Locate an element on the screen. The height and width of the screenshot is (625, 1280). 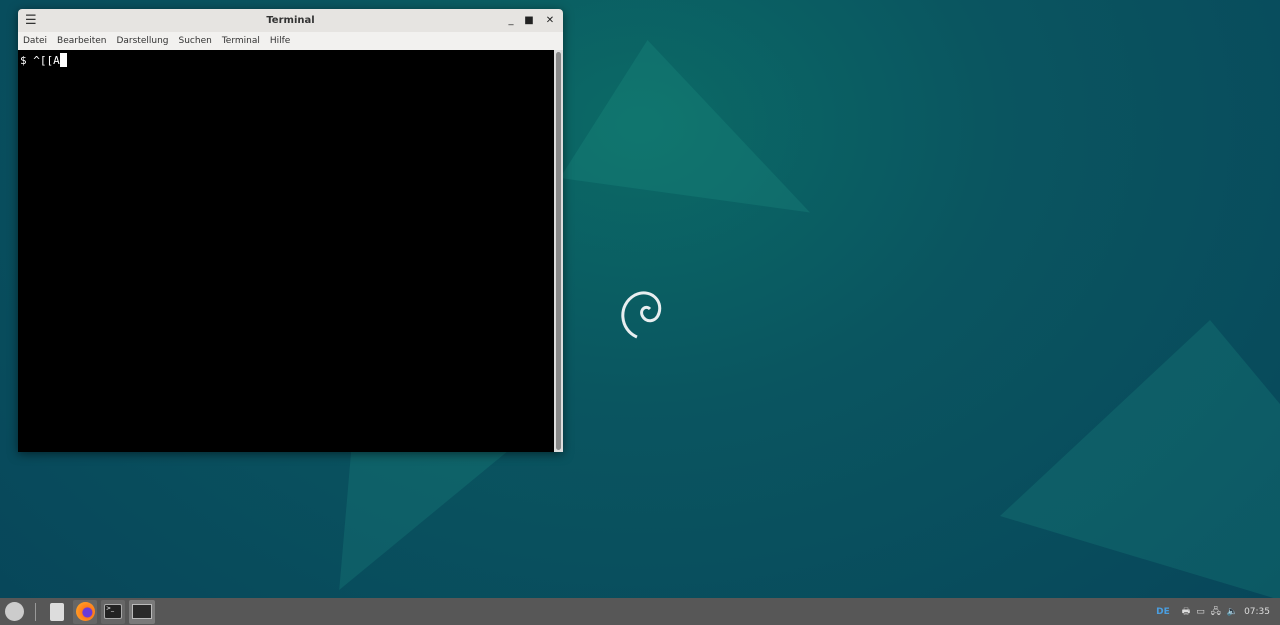
mountain-logo-icon is located at coordinates (14, 611).